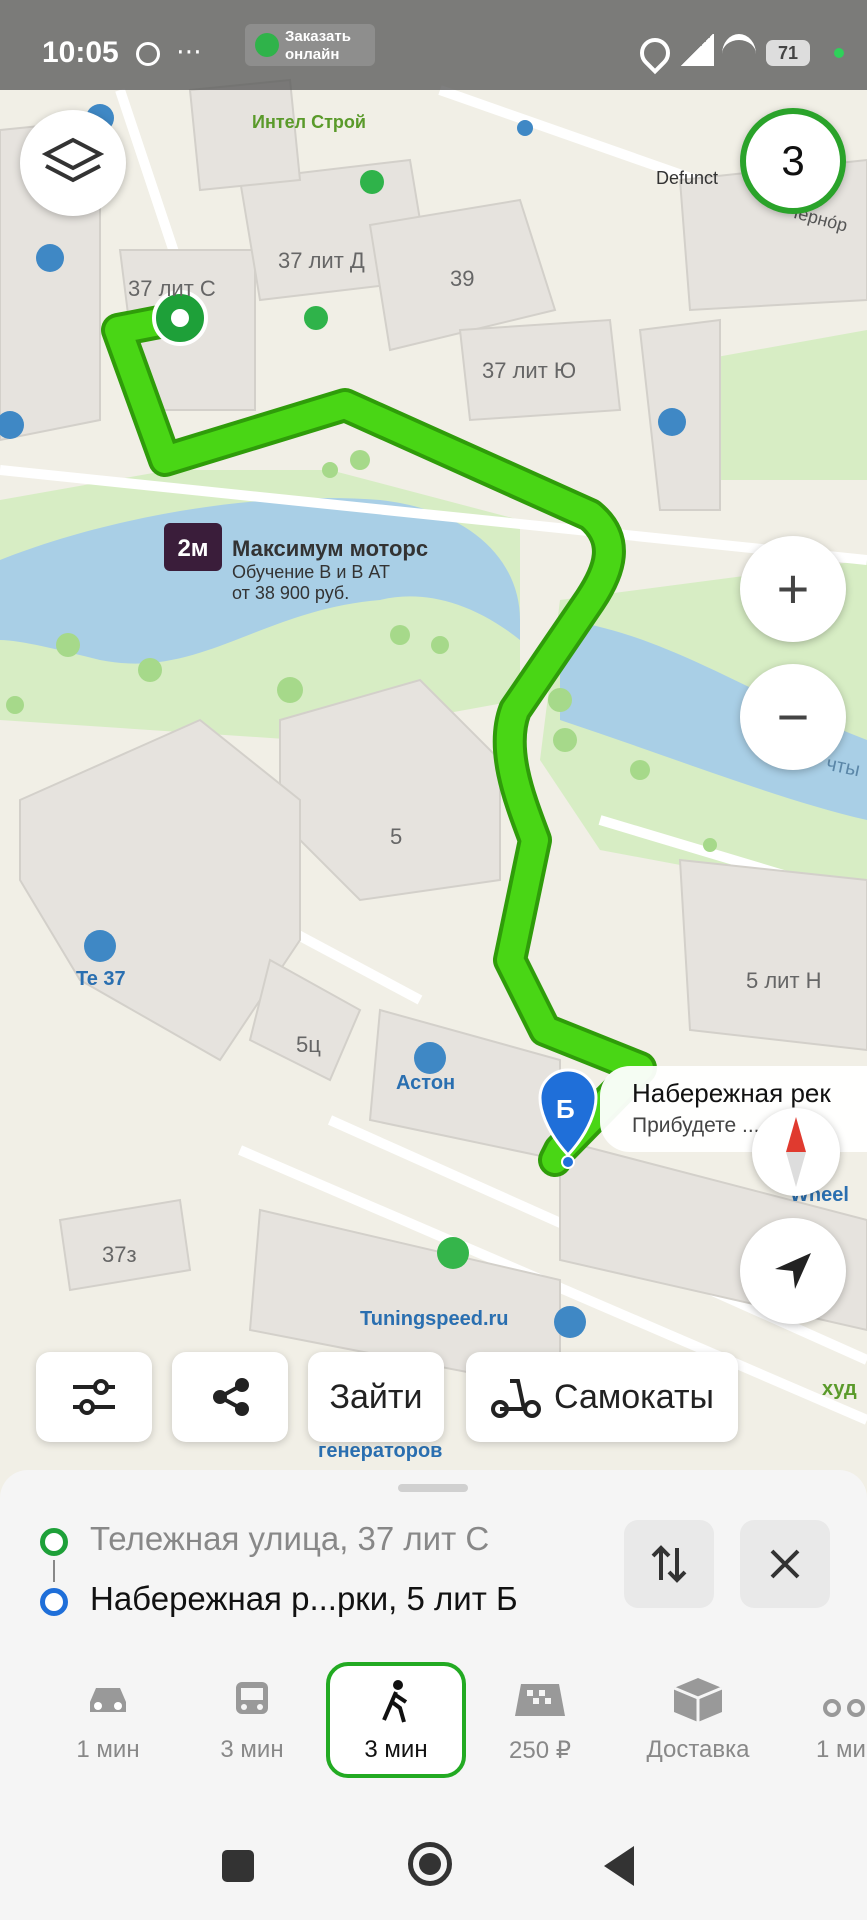  I want to click on mode-taxi: 250 ₽, so click(540, 1720).